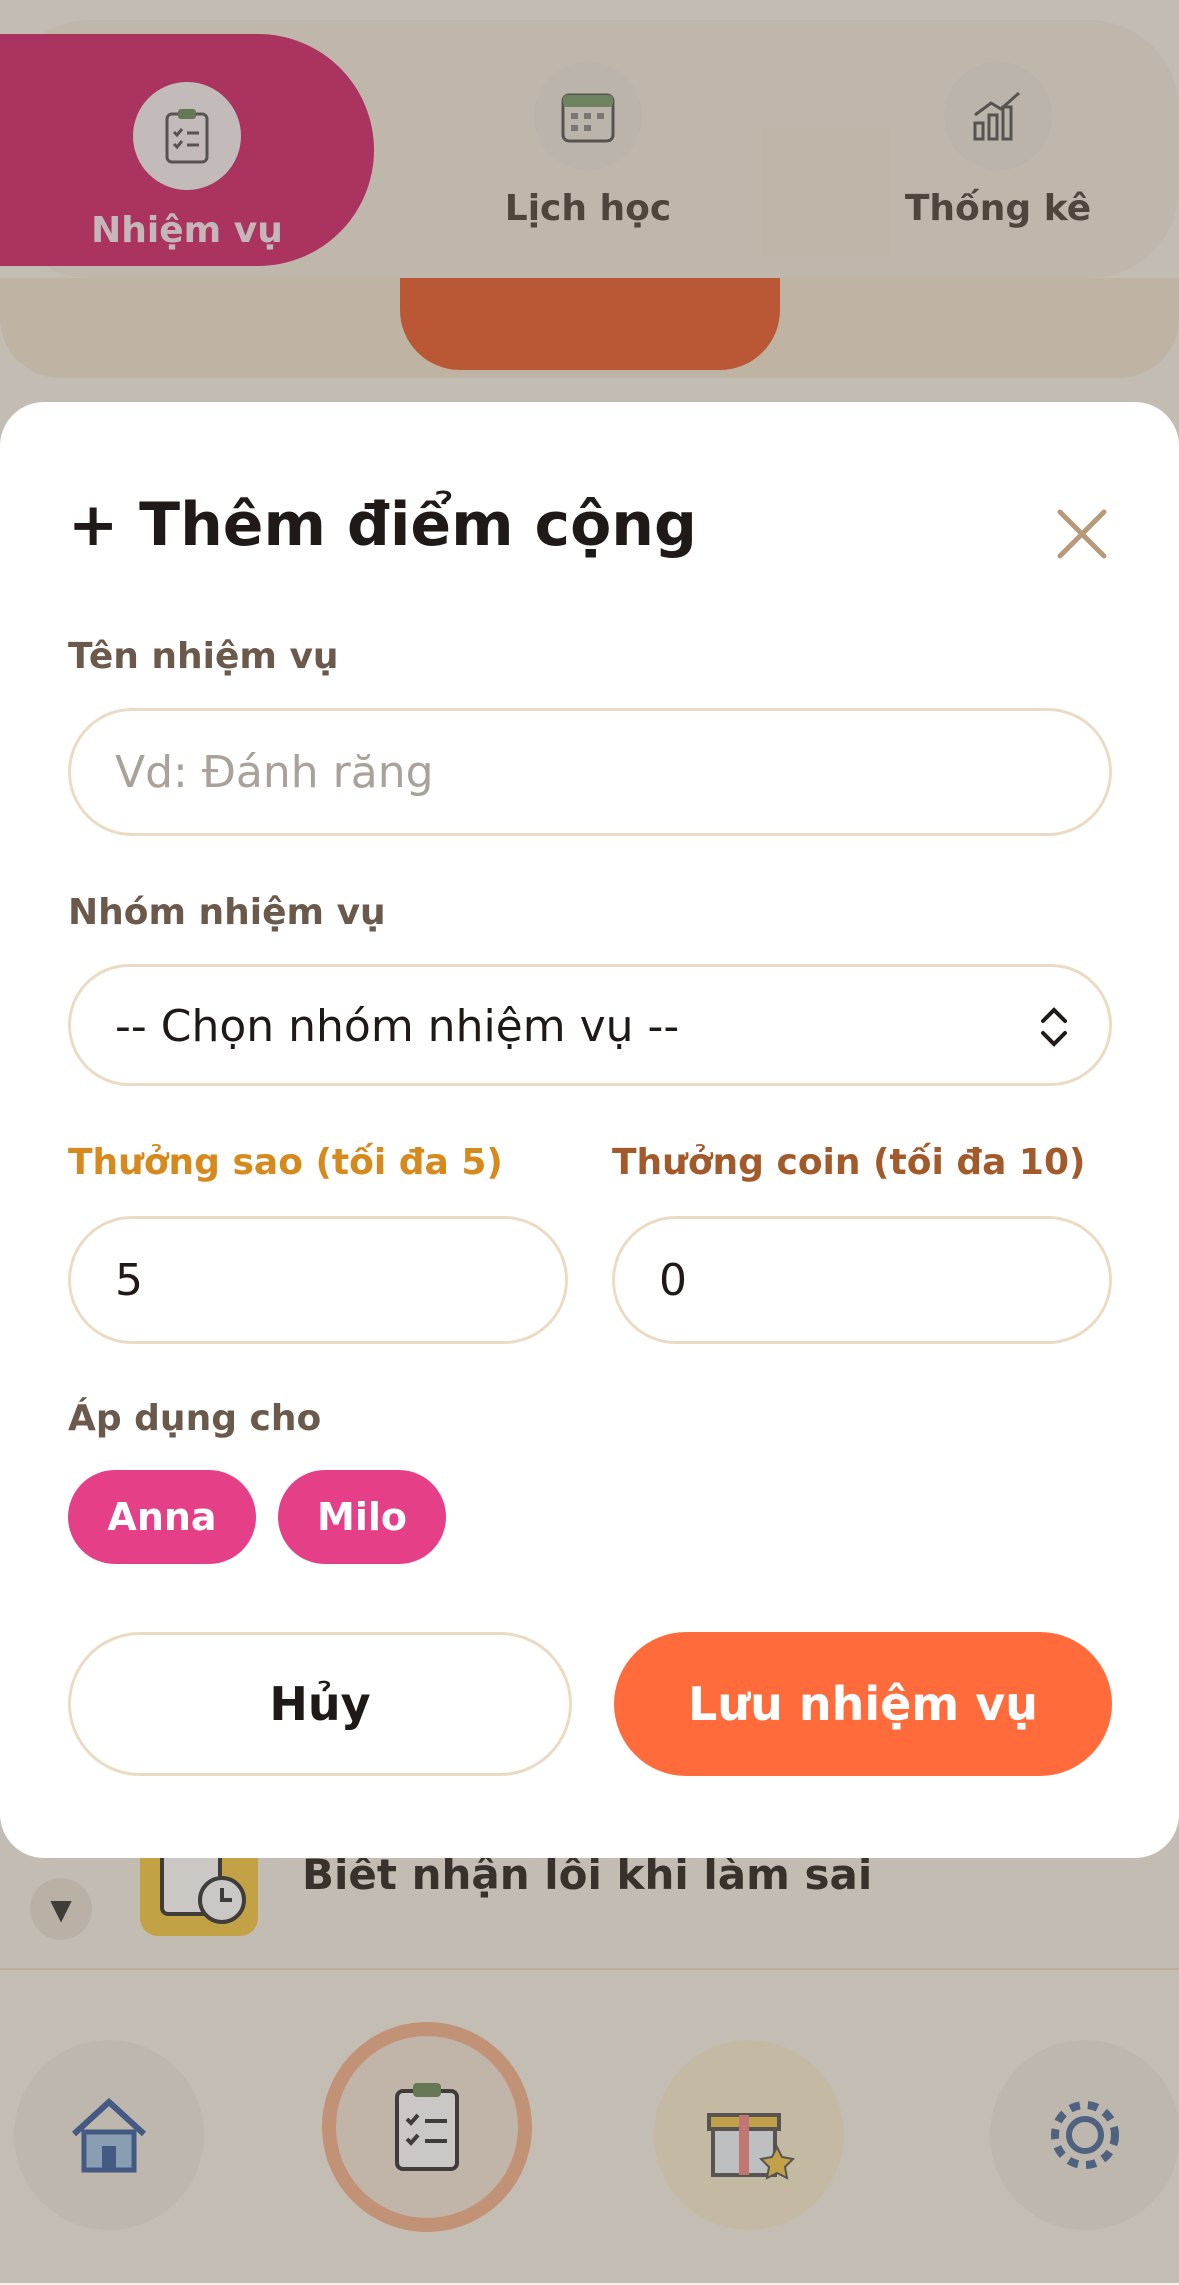 This screenshot has width=1179, height=2285. Describe the element at coordinates (1054, 1029) in the screenshot. I see `chevron-up-down-icon` at that location.